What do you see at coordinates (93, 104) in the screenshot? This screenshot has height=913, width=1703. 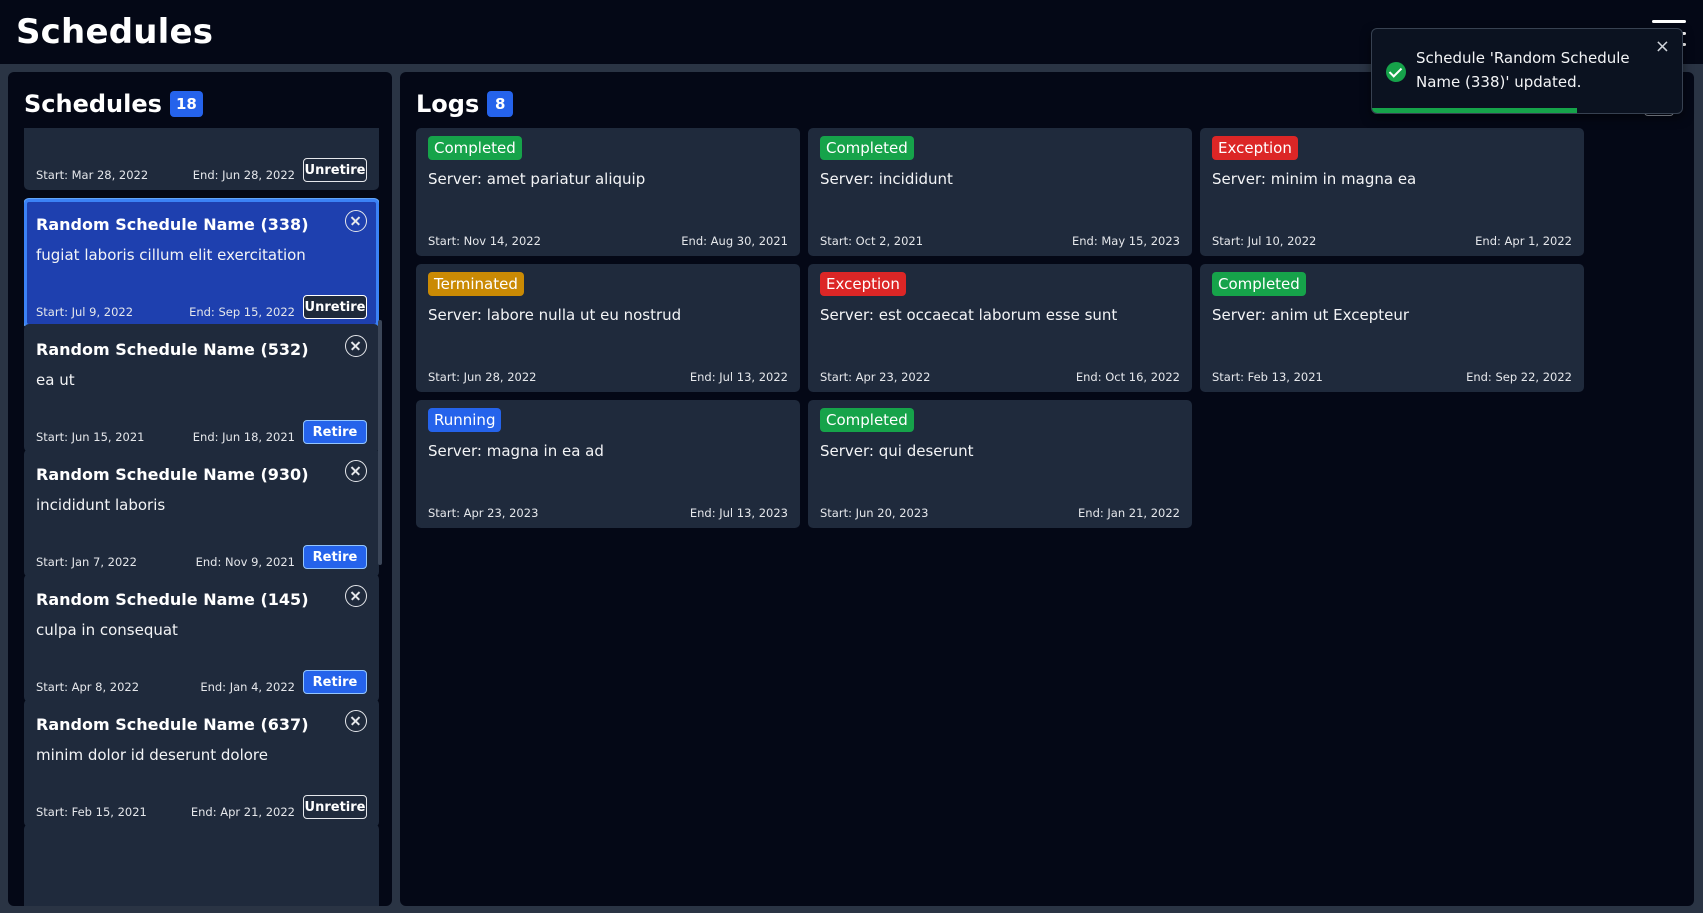 I see `schedules-panel-title: Schedules` at bounding box center [93, 104].